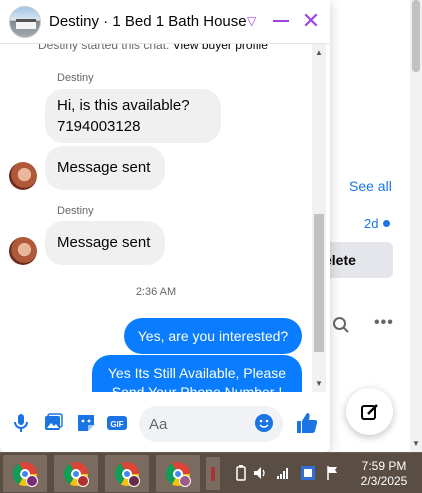 The width and height of the screenshot is (422, 493). Describe the element at coordinates (213, 336) in the screenshot. I see `outgoing-message-bubble: Yes, are you interested?` at that location.